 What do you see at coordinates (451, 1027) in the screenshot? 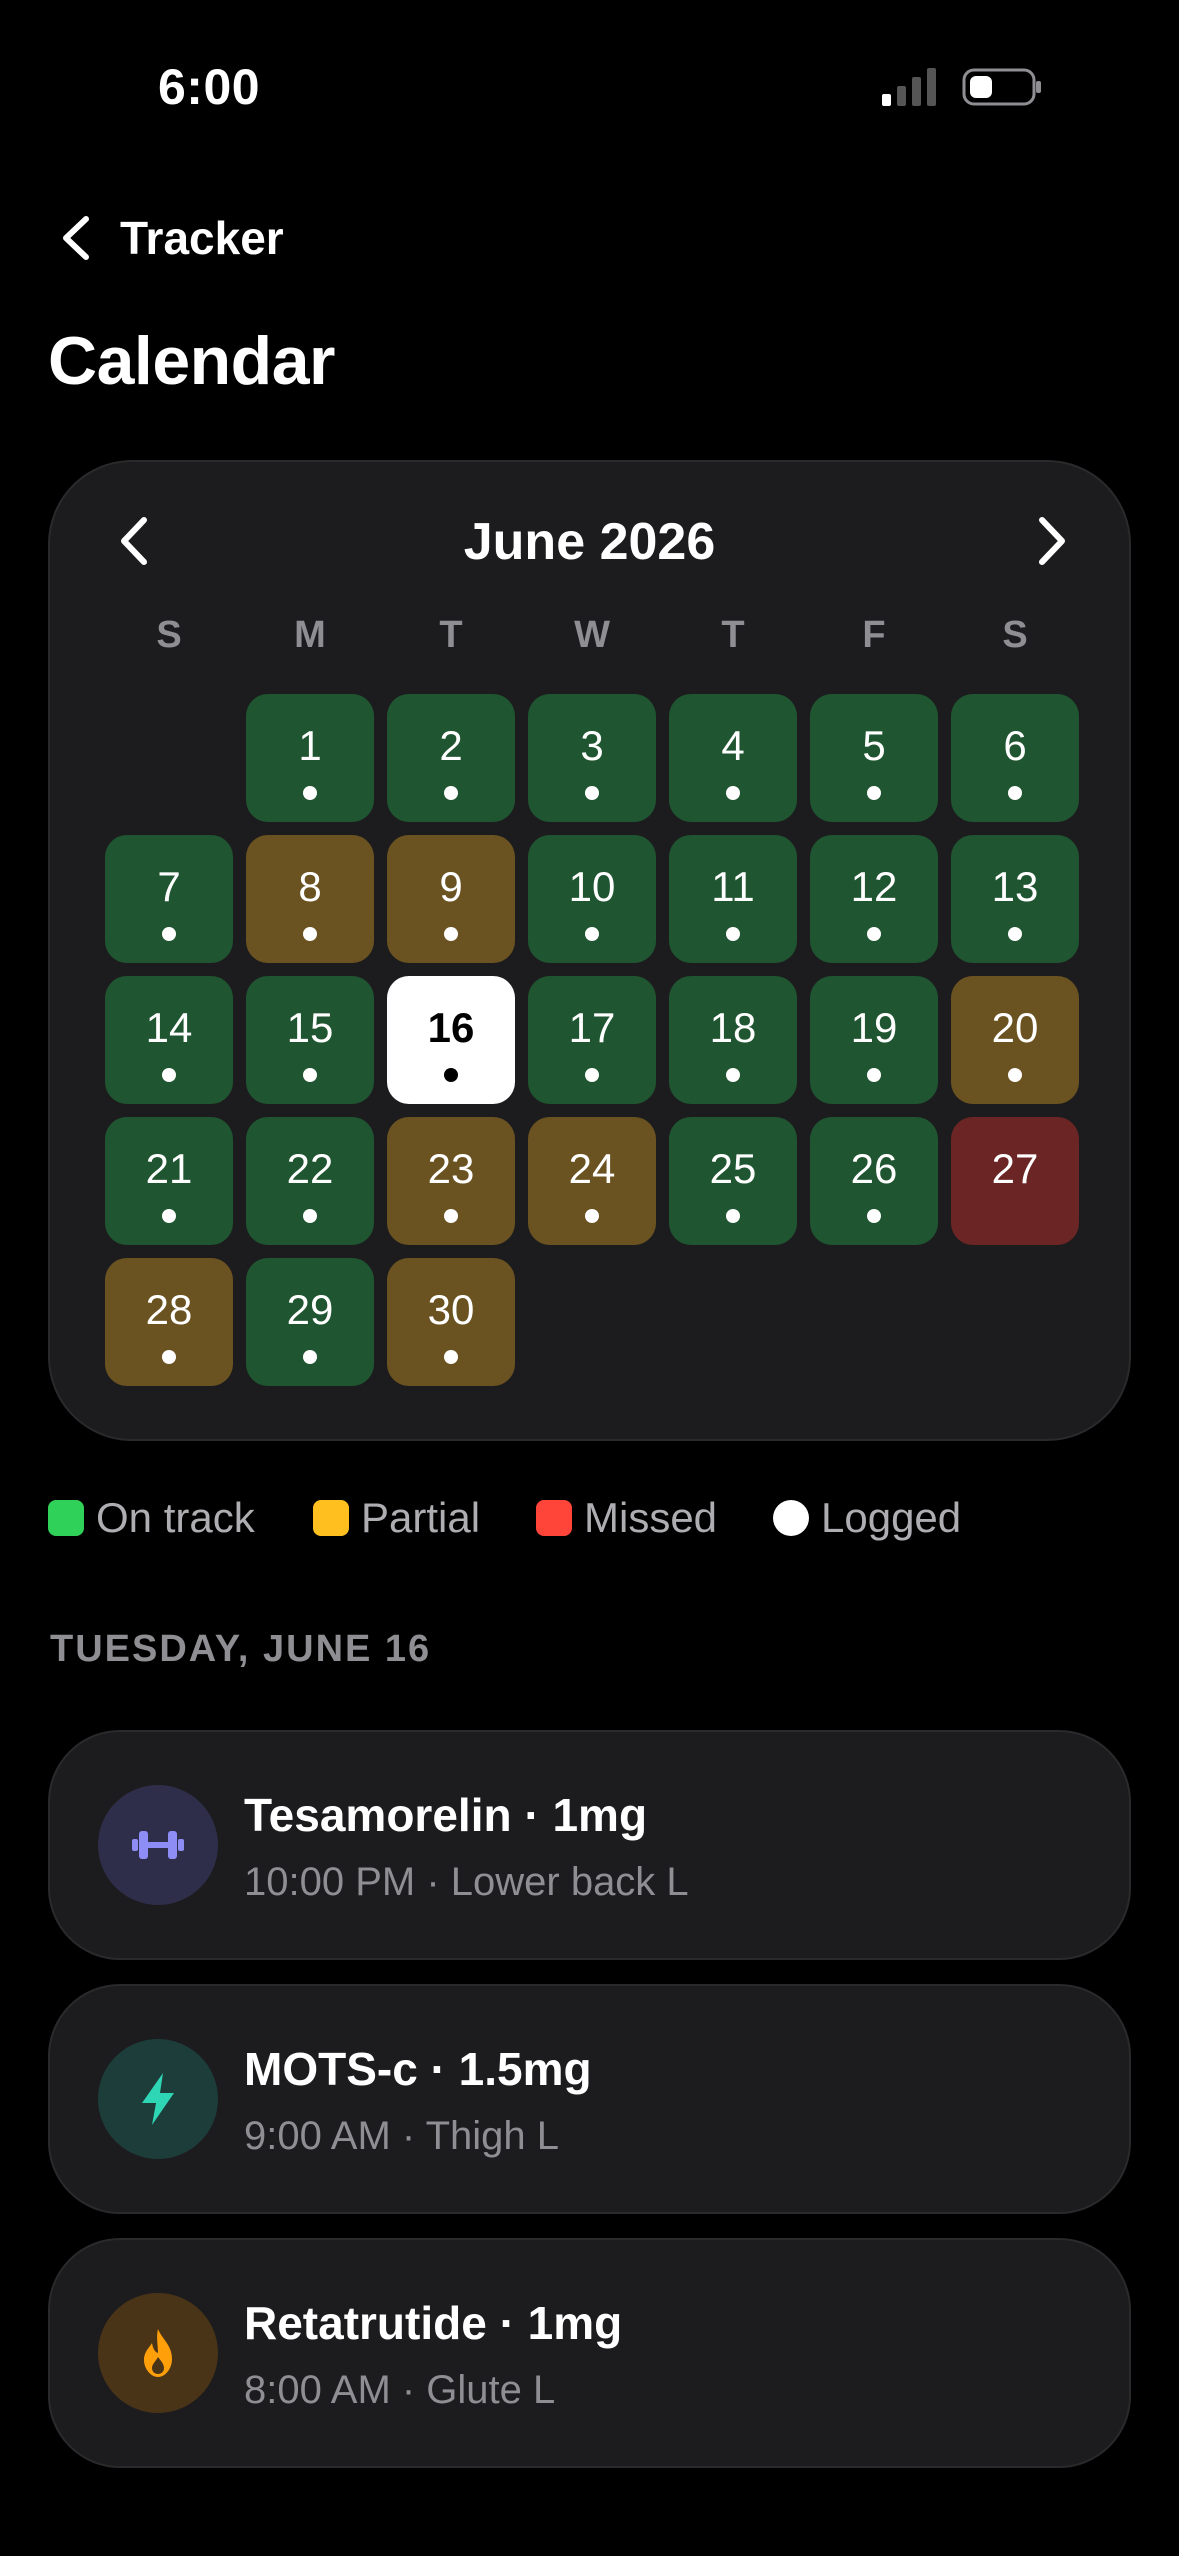
I see `day-number: 16` at bounding box center [451, 1027].